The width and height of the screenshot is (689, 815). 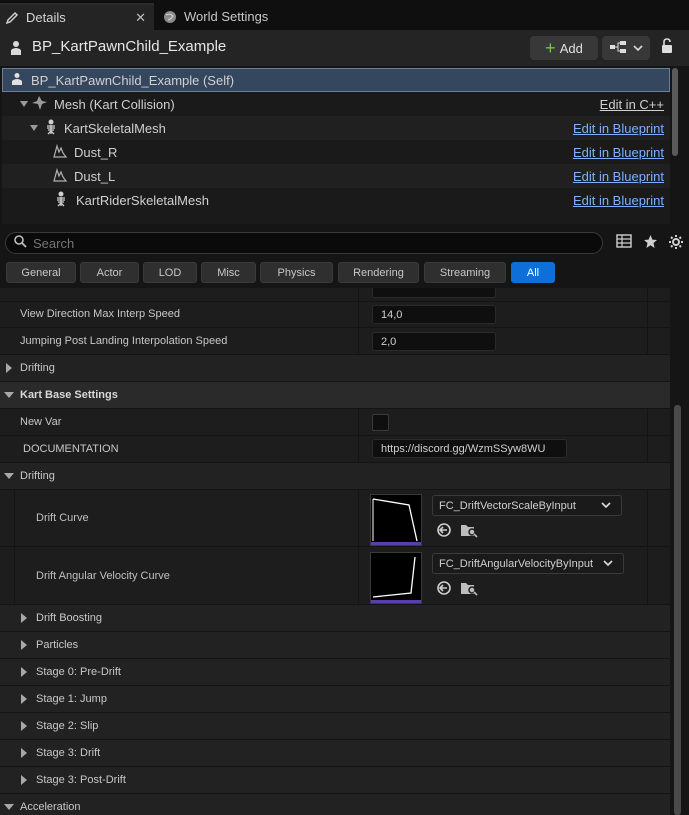 I want to click on filter-streaming: Streaming, so click(x=465, y=272).